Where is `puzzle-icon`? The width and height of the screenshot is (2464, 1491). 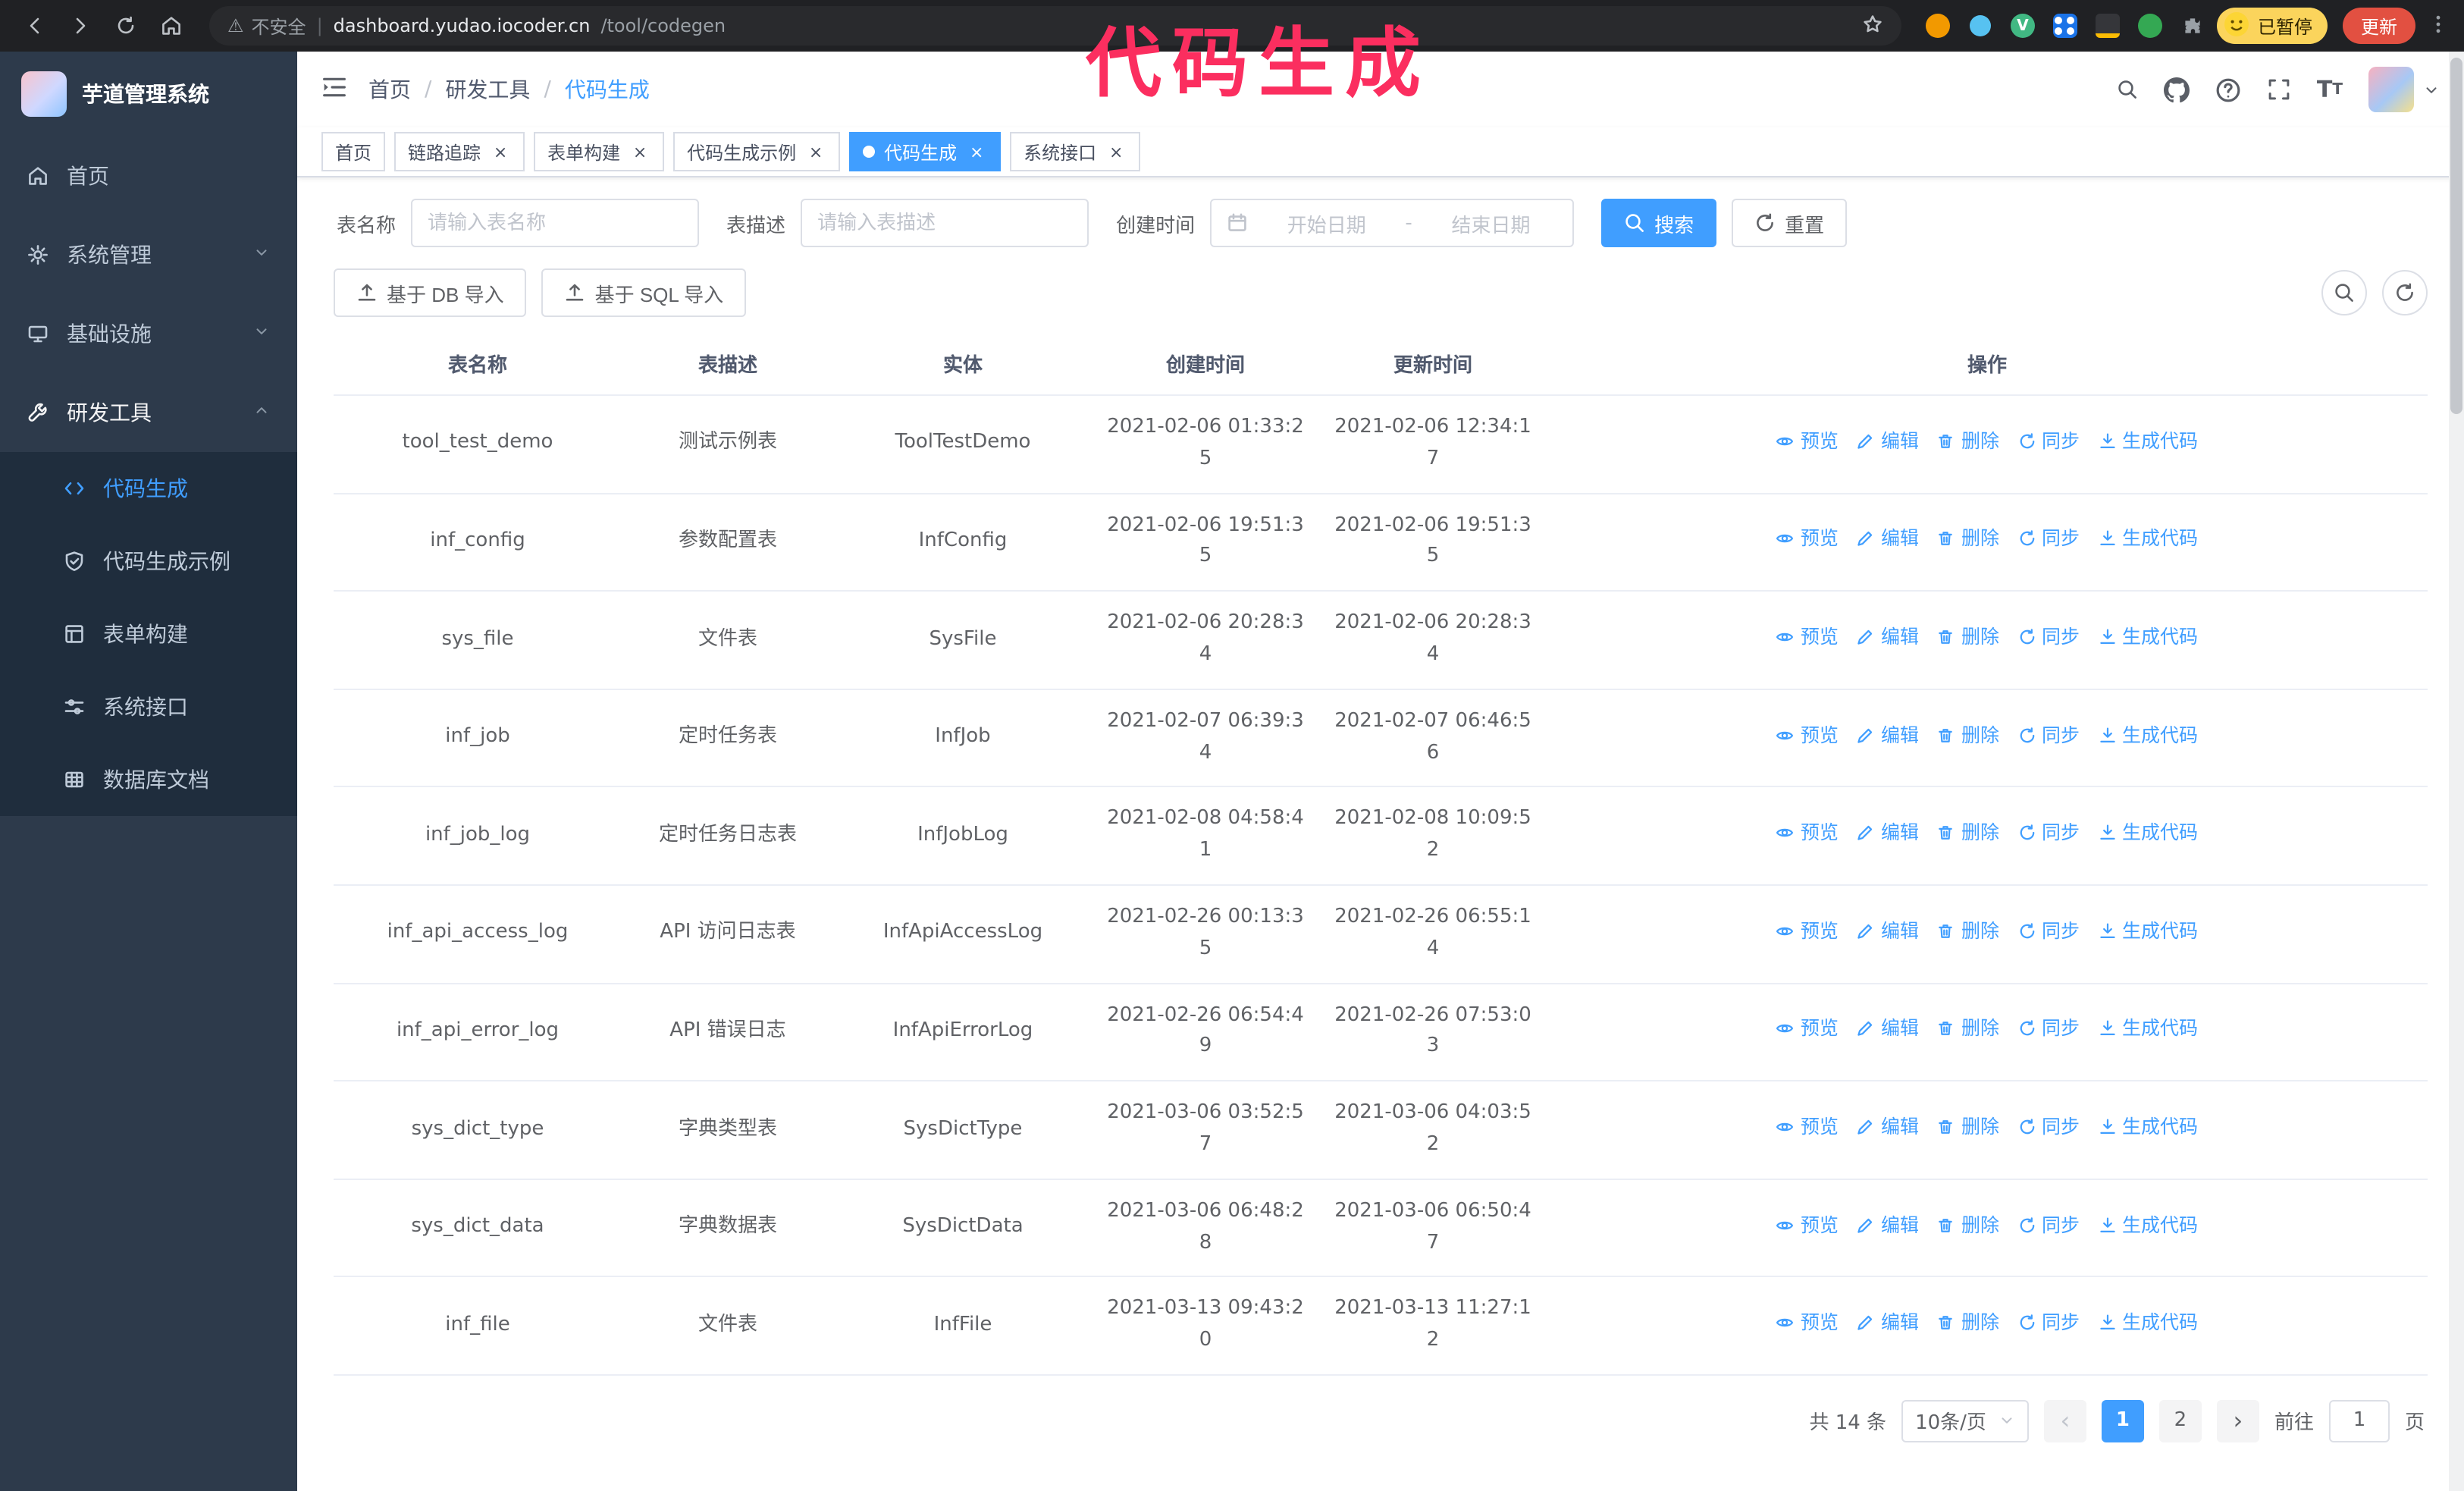 puzzle-icon is located at coordinates (2193, 26).